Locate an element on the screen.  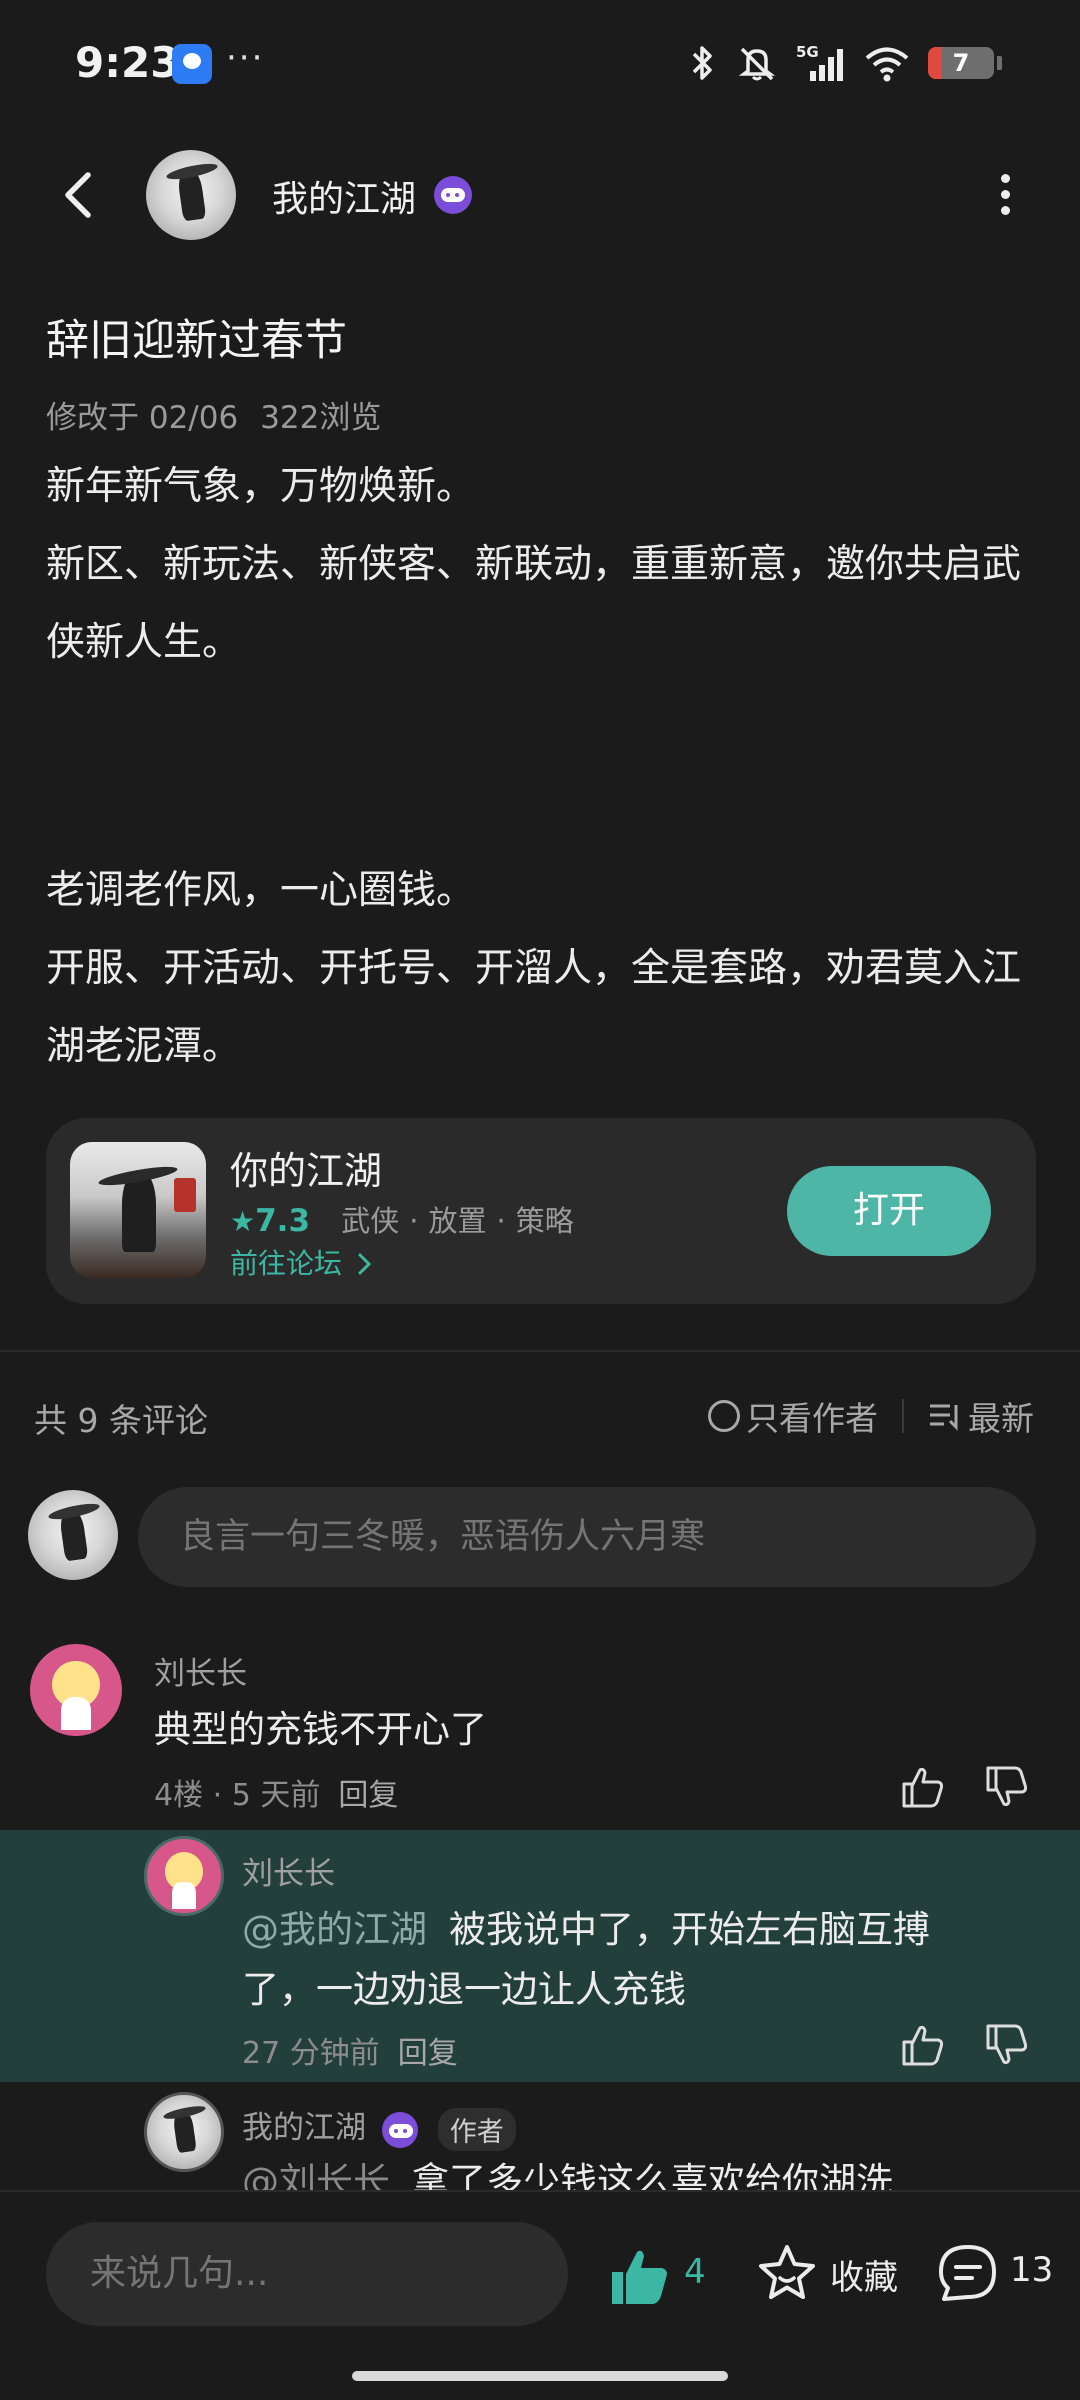
notification-app-icon is located at coordinates (192, 64).